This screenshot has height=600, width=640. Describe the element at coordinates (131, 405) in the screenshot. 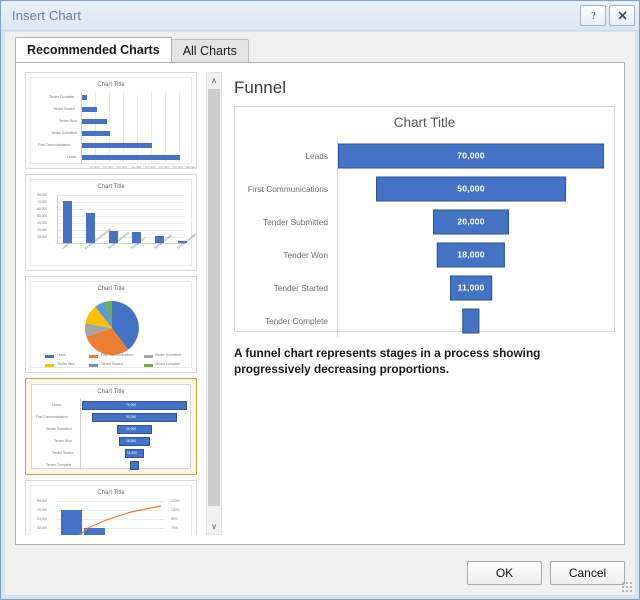

I see `data-label: 70,000` at that location.